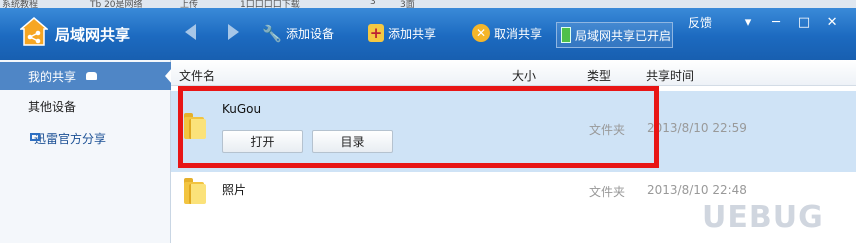 This screenshot has width=856, height=243. Describe the element at coordinates (623, 35) in the screenshot. I see `share-status-label: 局域网共享已开启` at that location.